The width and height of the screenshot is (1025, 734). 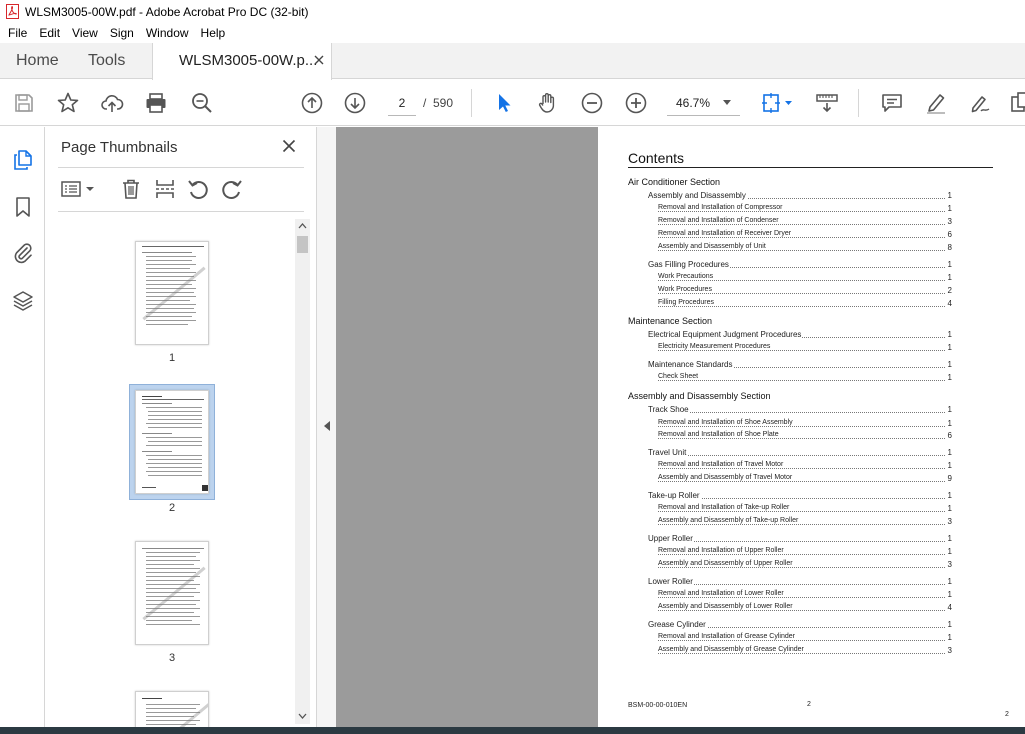 I want to click on menu-sign: Sign, so click(x=122, y=33).